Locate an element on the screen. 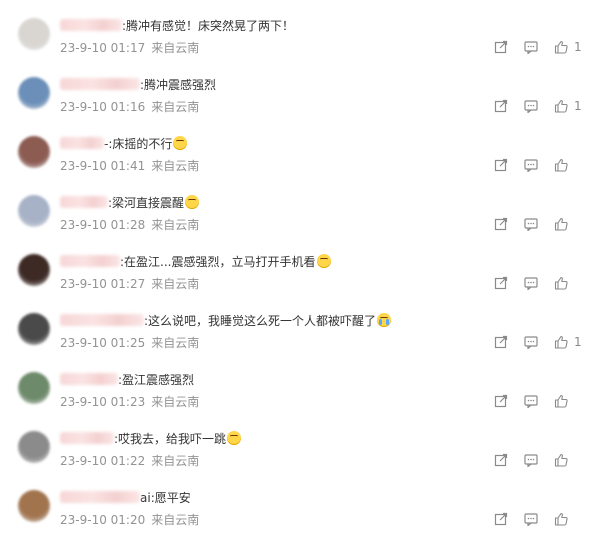  comment-item: :在盈江...震感强烈，立马打开手机看 23-9-10 01:27 来自云南 is located at coordinates (300, 265).